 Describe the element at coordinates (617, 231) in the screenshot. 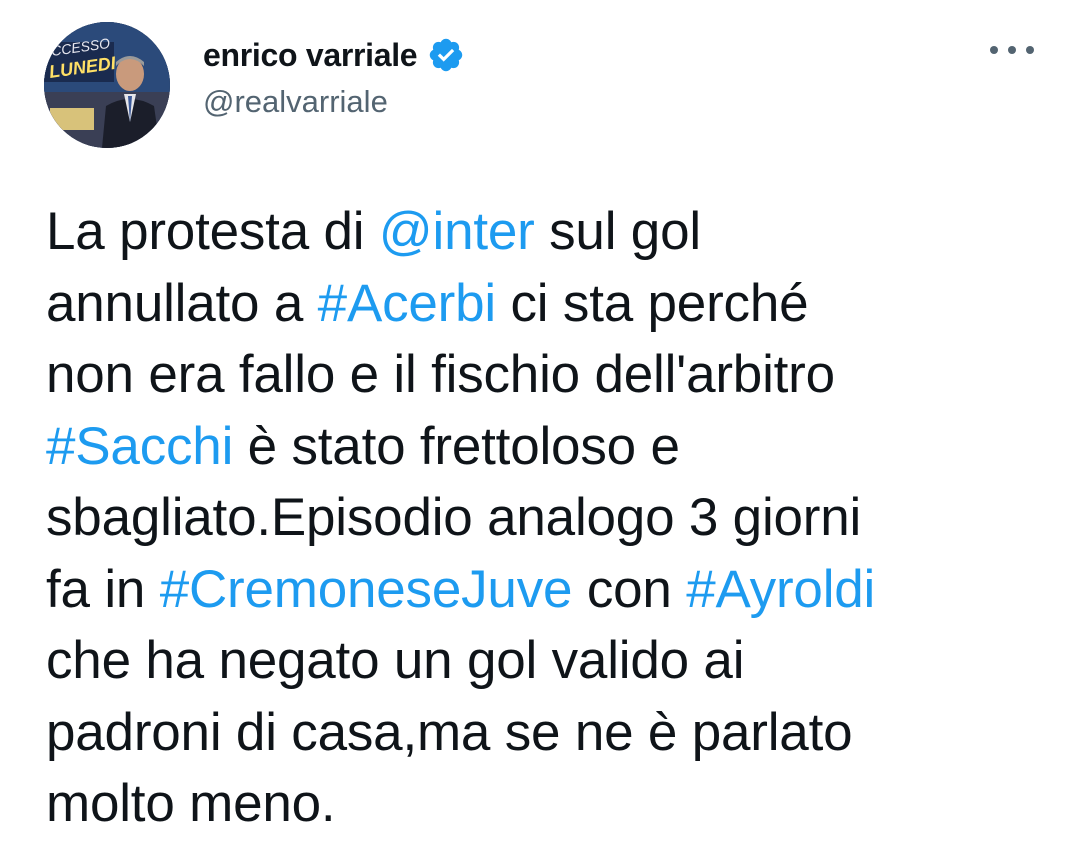

I see `tweet-text-segment: sul gol` at that location.